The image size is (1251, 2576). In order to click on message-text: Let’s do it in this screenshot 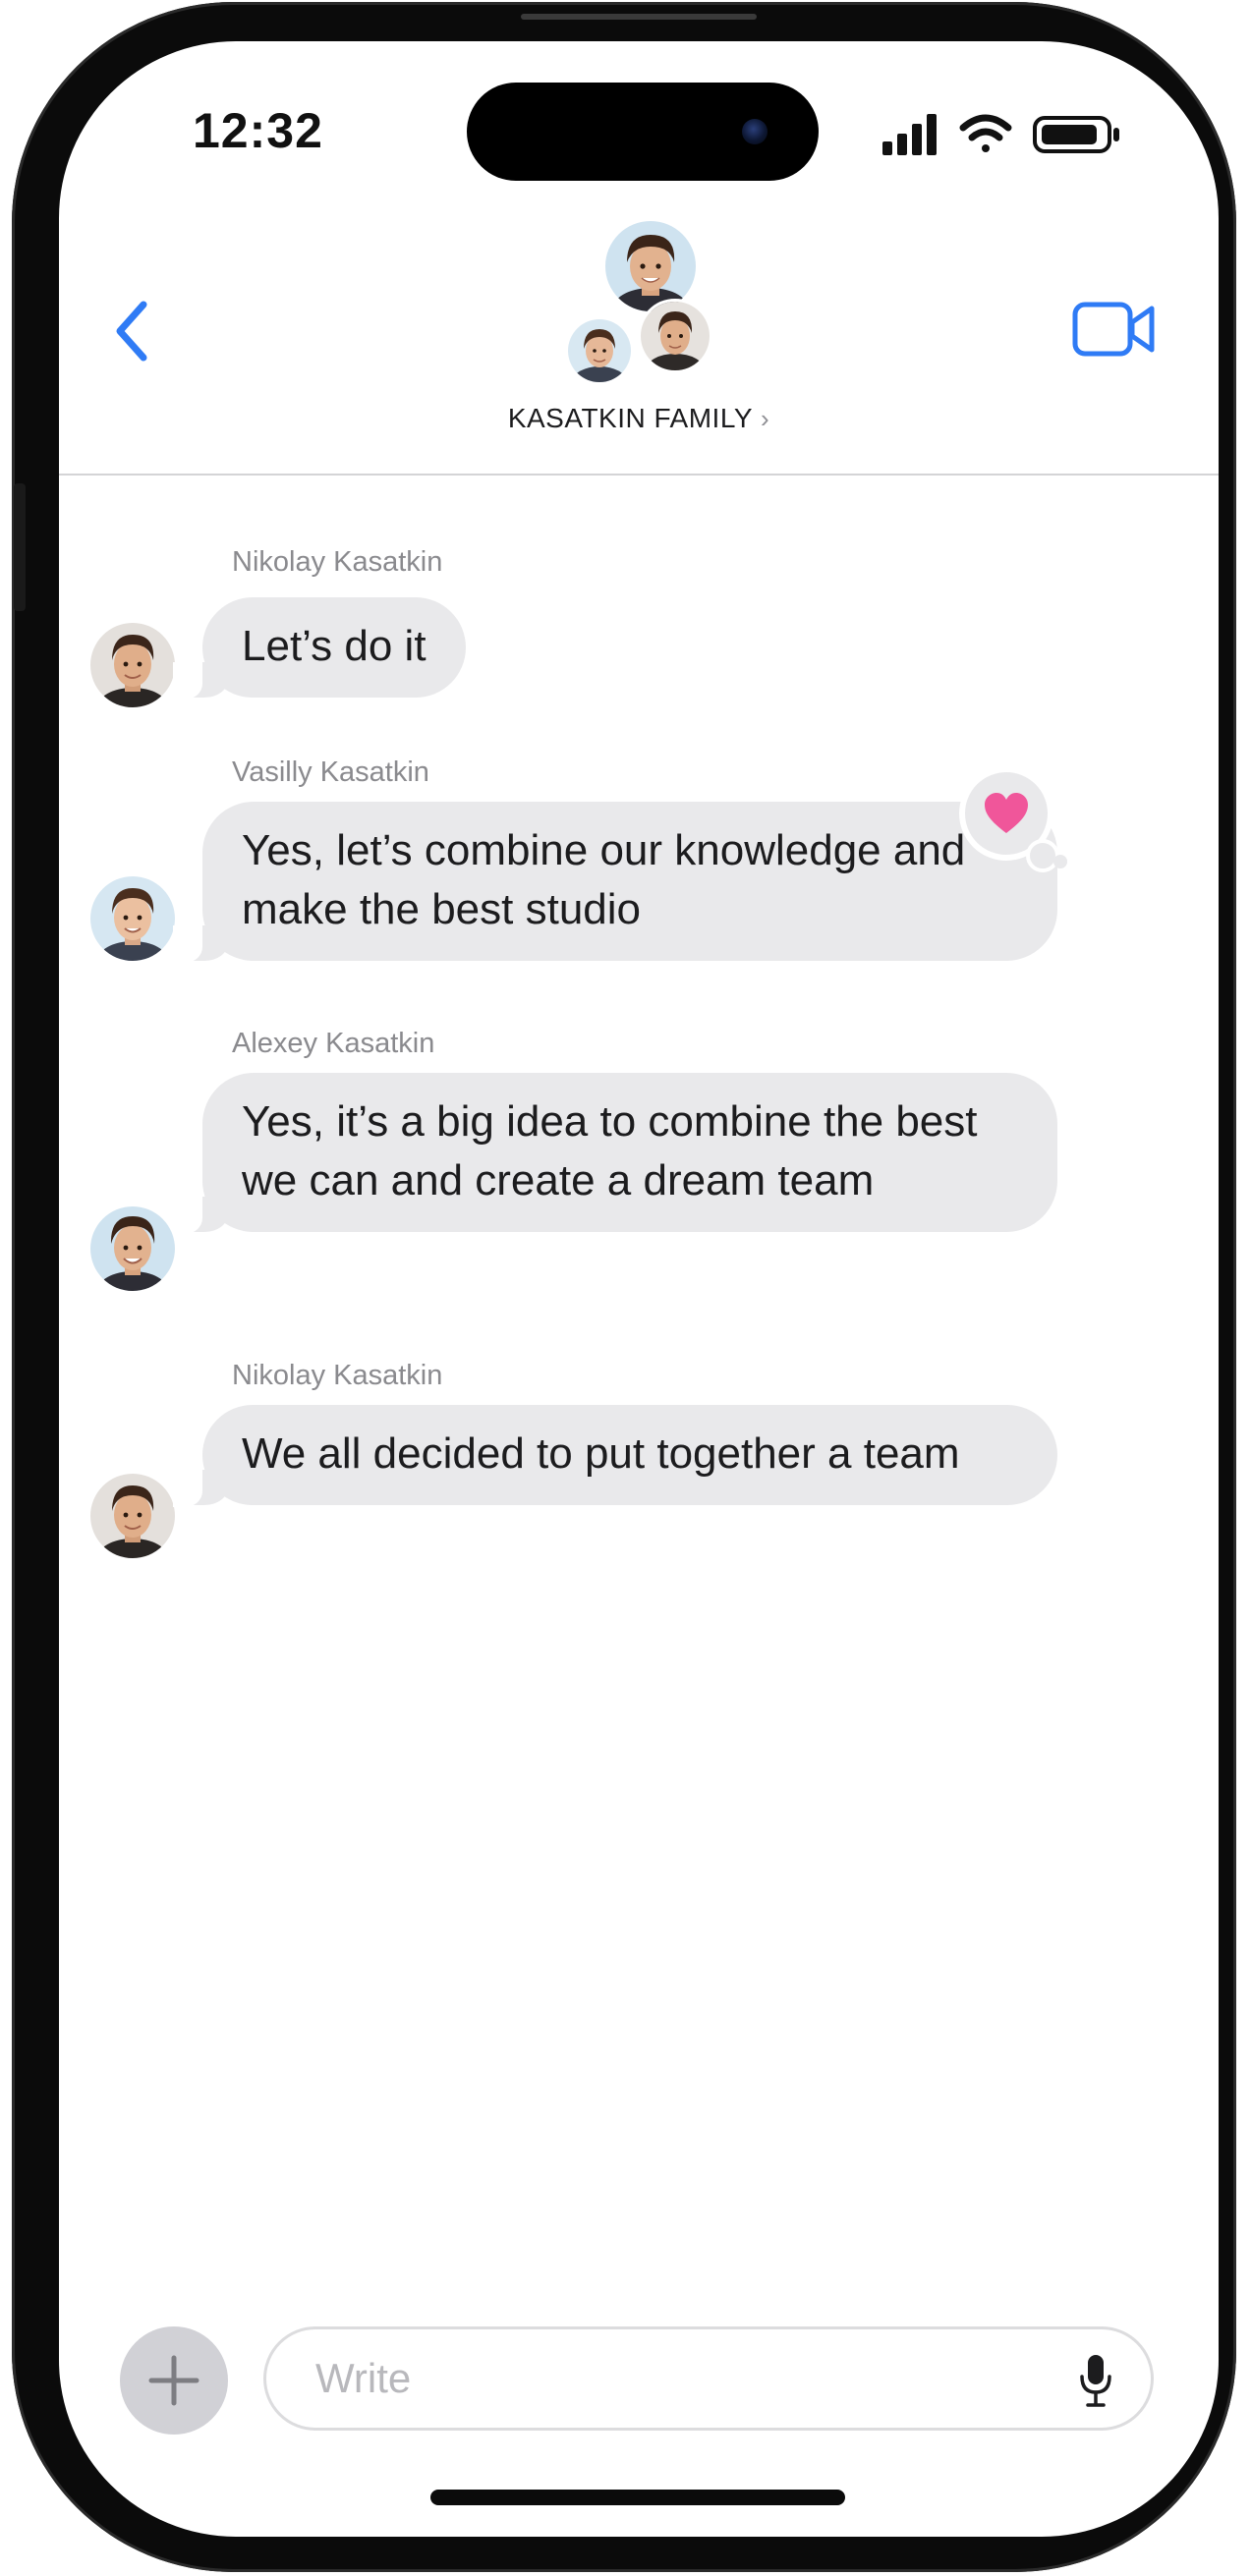, I will do `click(334, 646)`.